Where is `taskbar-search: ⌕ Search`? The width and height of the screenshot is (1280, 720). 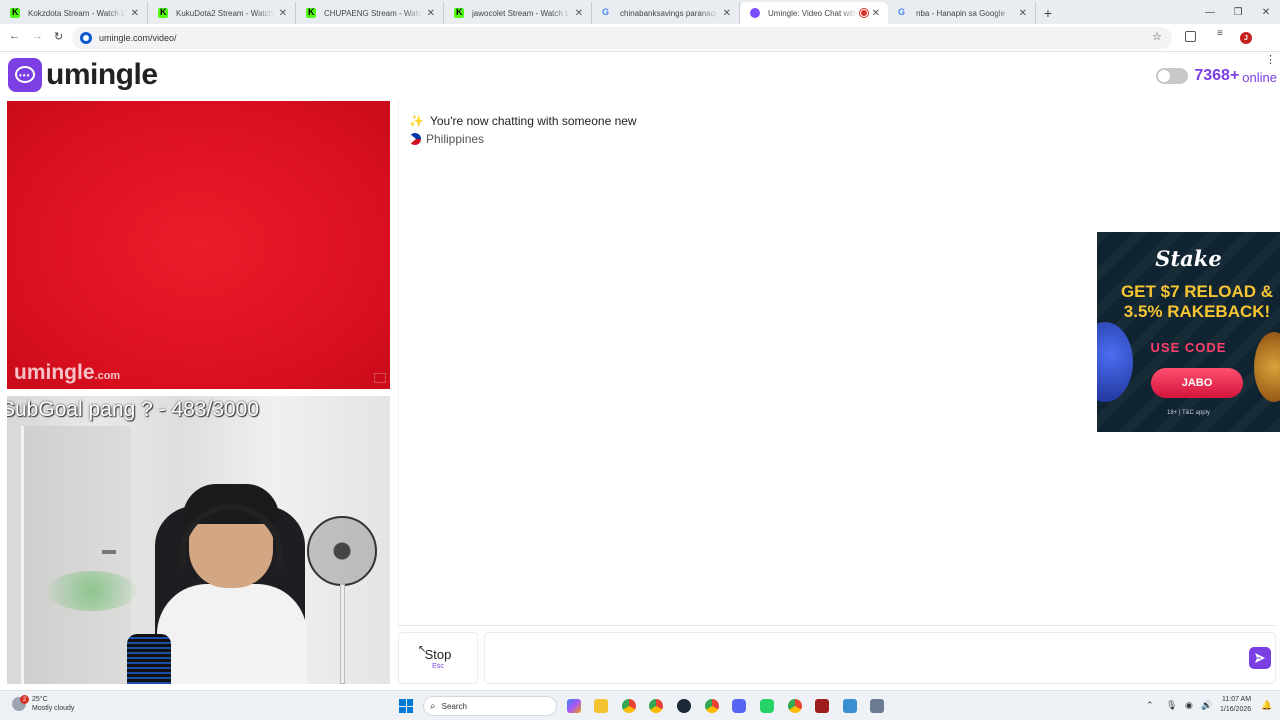 taskbar-search: ⌕ Search is located at coordinates (490, 706).